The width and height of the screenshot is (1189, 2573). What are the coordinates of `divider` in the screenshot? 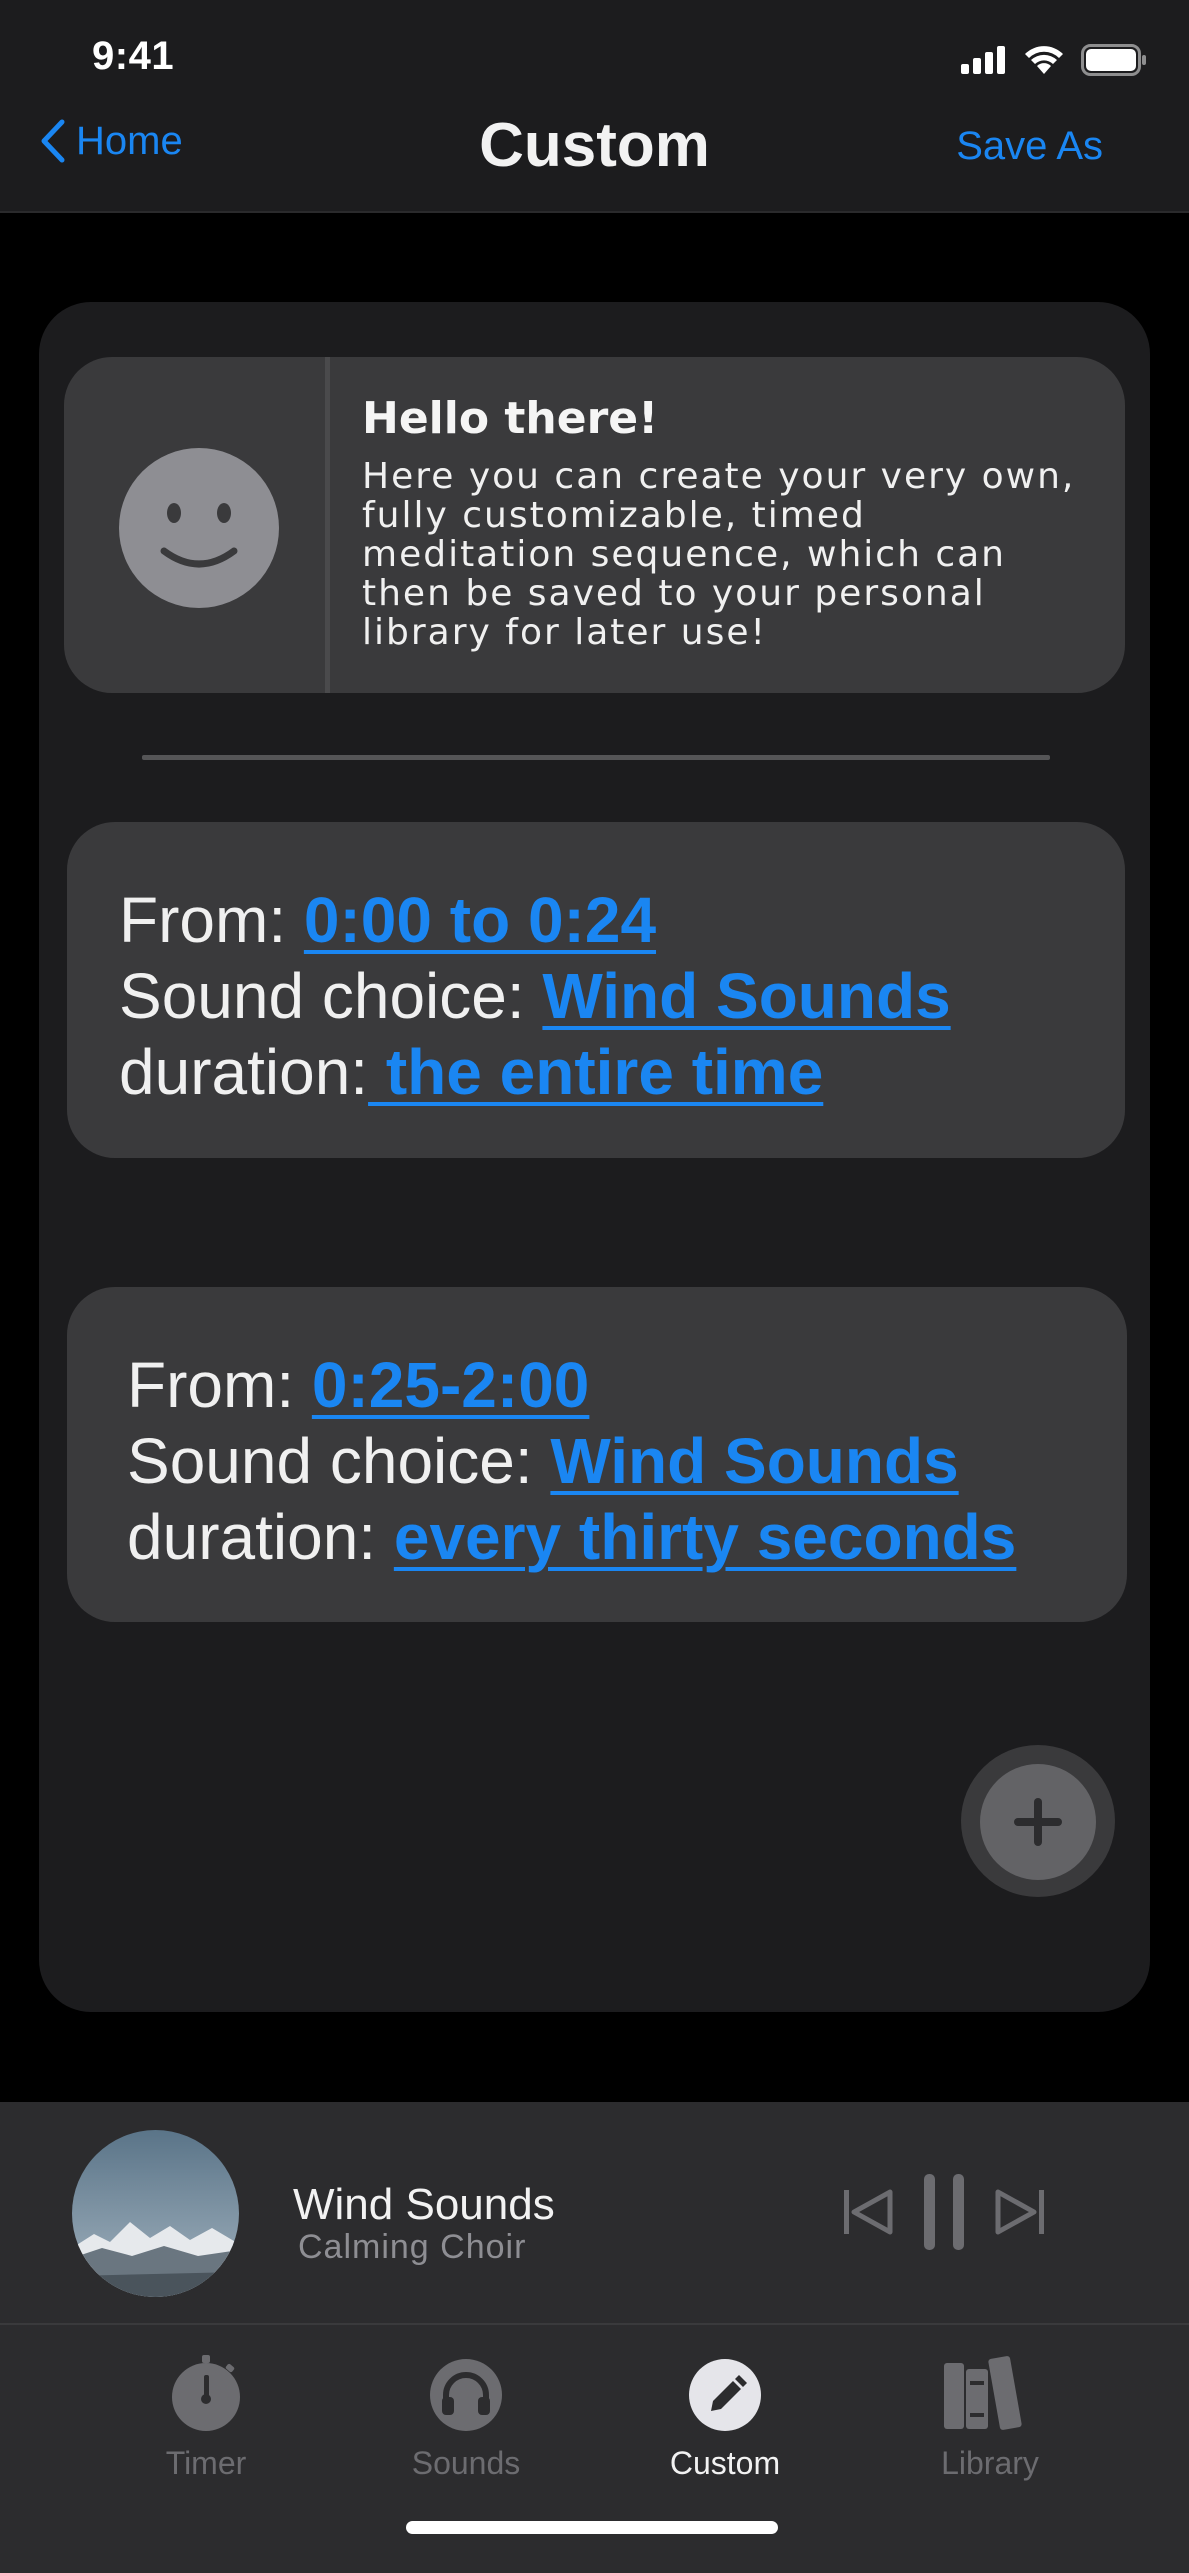 It's located at (596, 757).